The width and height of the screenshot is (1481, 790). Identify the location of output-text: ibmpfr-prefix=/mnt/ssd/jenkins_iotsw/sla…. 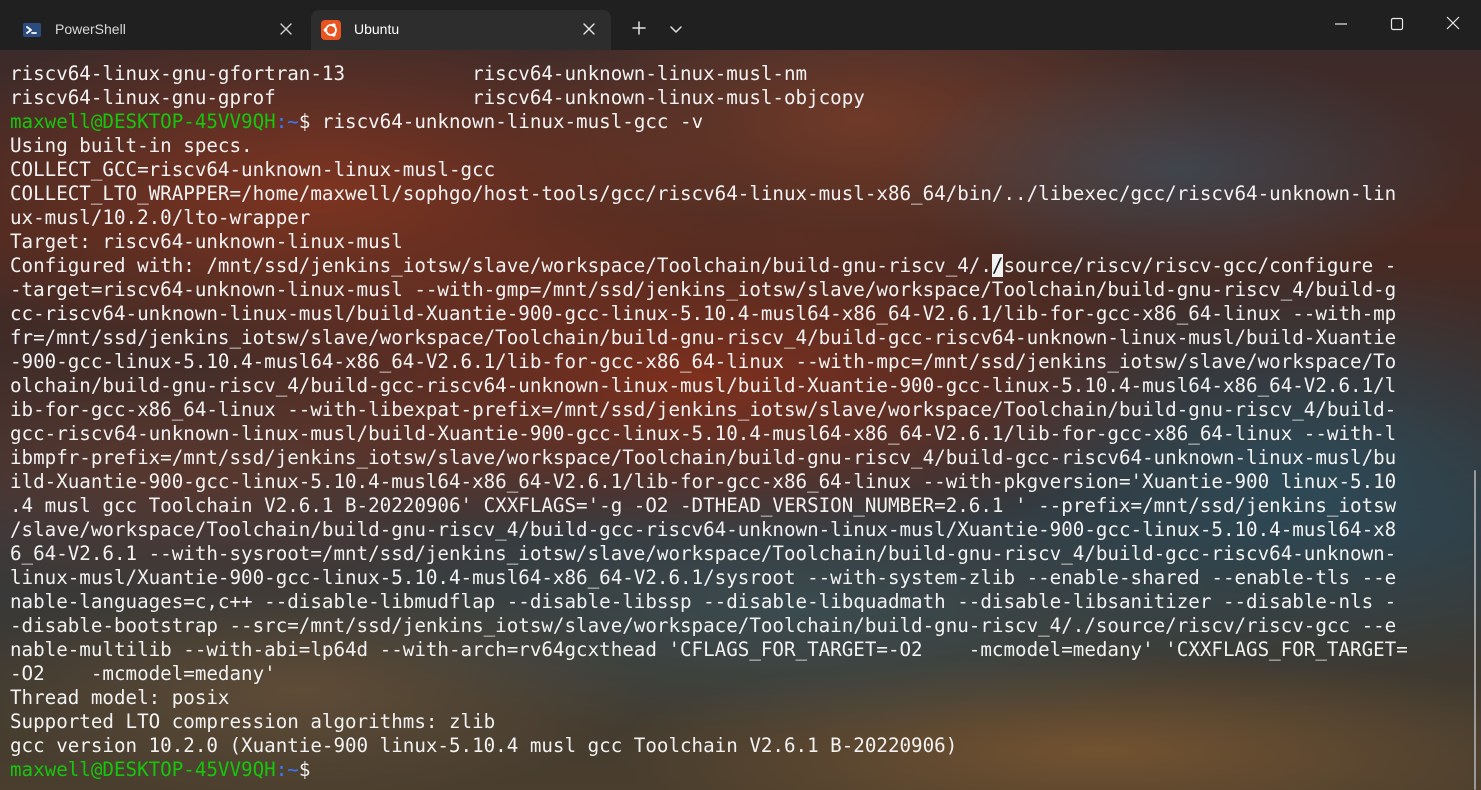
(703, 457).